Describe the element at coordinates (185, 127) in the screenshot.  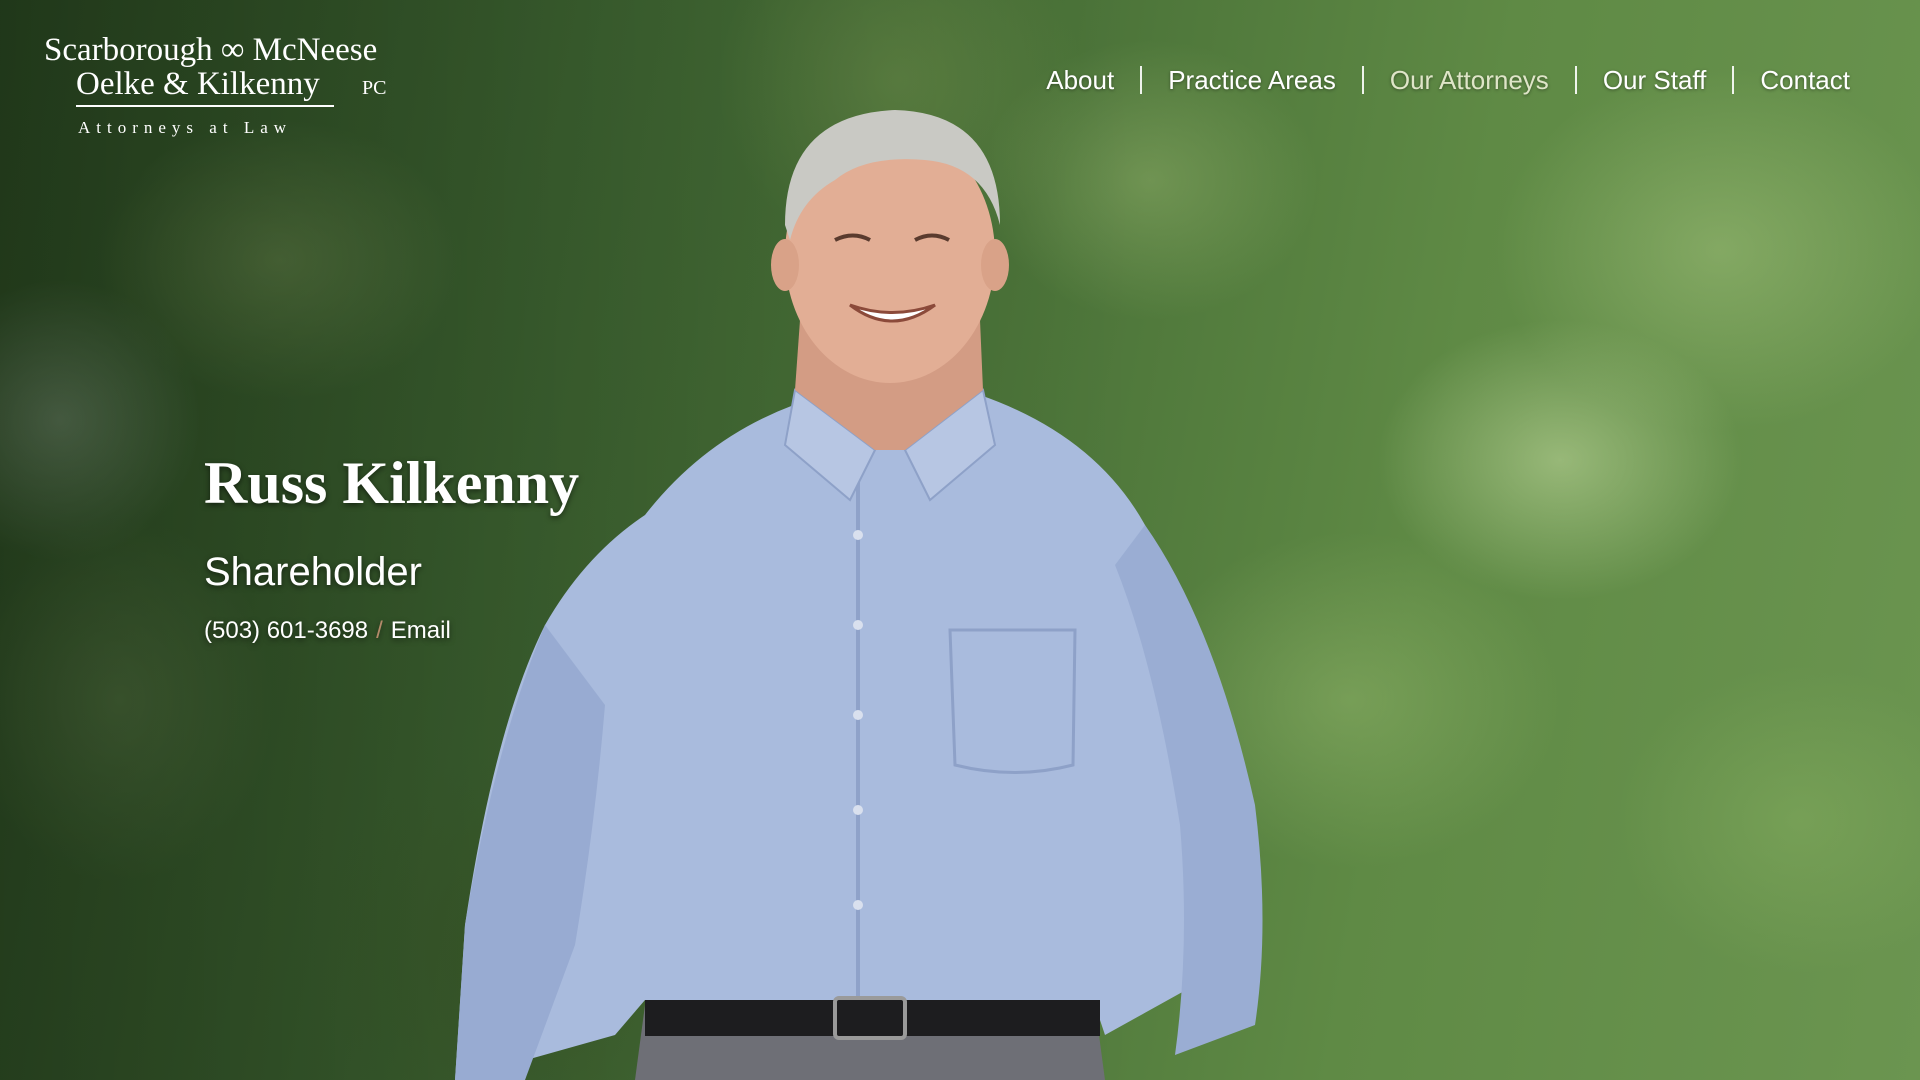
I see `logo-tagline: Attorneys at Law` at that location.